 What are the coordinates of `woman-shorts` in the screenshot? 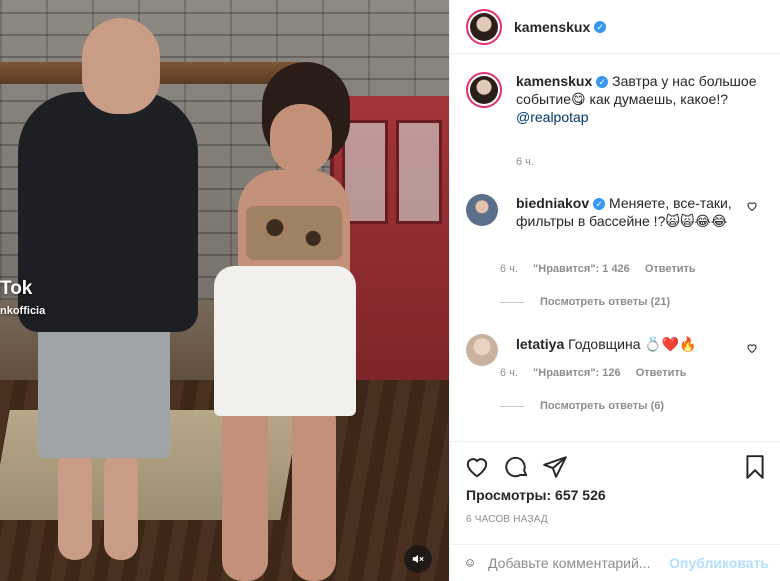 It's located at (285, 341).